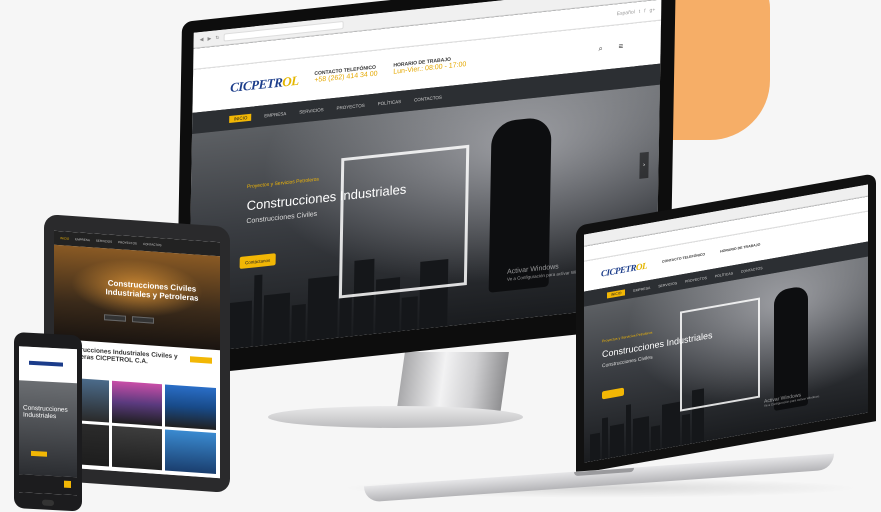  What do you see at coordinates (619, 270) in the screenshot?
I see `laptop-logo-text: CICPETR` at bounding box center [619, 270].